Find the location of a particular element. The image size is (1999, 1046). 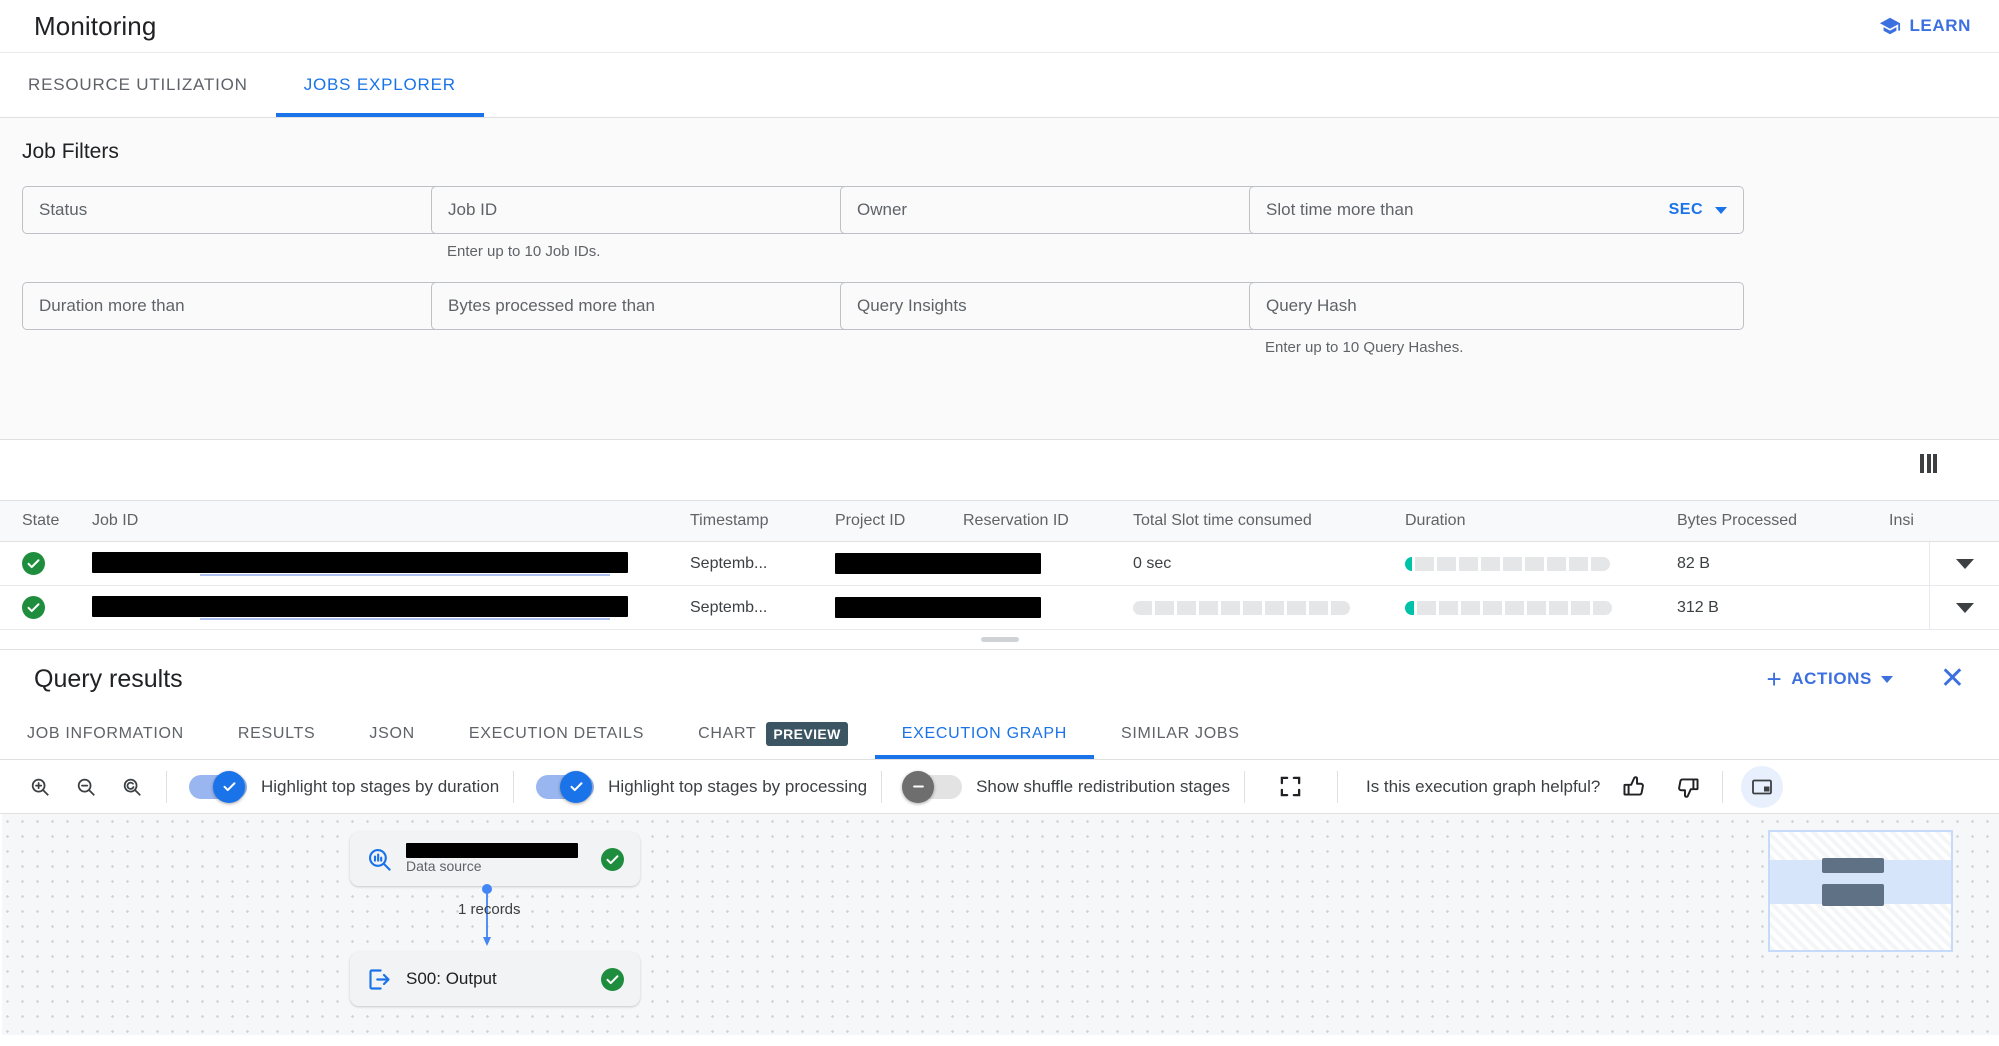

tab-json: JSON is located at coordinates (391, 733).